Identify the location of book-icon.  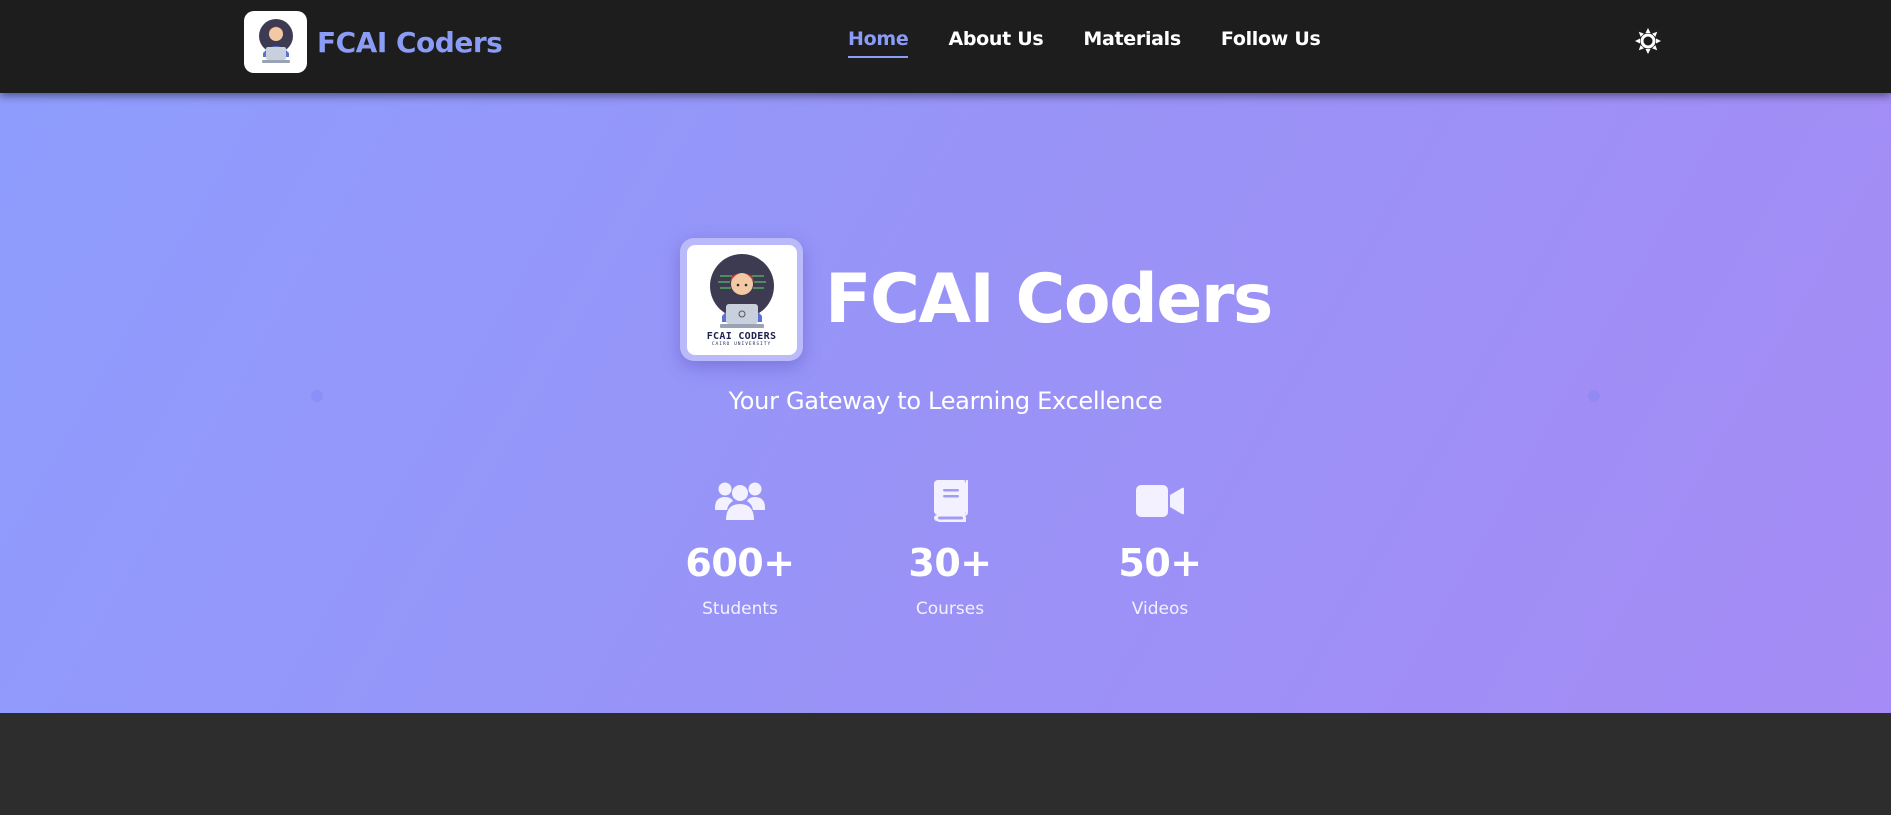
(950, 501).